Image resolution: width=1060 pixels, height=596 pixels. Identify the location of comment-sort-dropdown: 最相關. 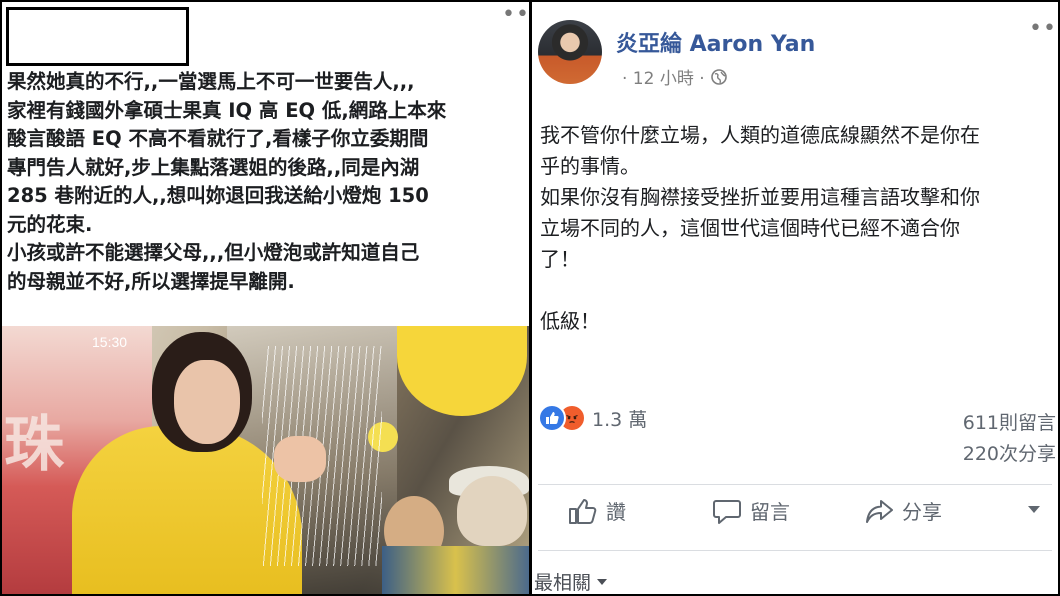
(571, 581).